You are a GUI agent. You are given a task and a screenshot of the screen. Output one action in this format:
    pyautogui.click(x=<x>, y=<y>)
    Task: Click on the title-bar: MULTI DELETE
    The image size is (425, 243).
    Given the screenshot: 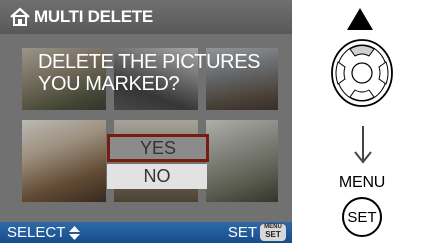 What is the action you would take?
    pyautogui.click(x=146, y=17)
    